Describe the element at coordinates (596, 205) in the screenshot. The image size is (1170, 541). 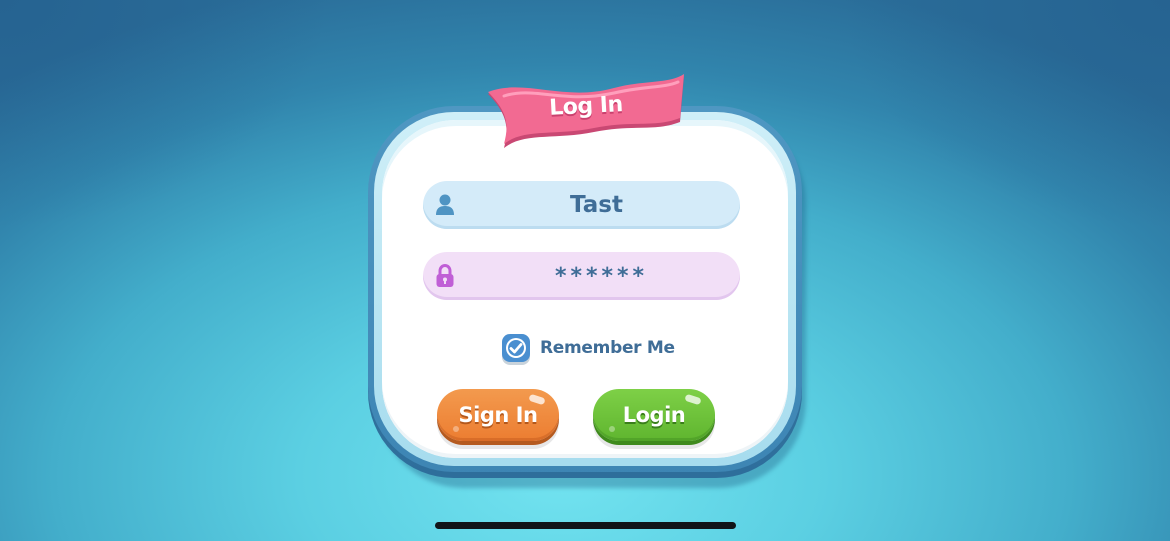
I see `username-value: Tast` at that location.